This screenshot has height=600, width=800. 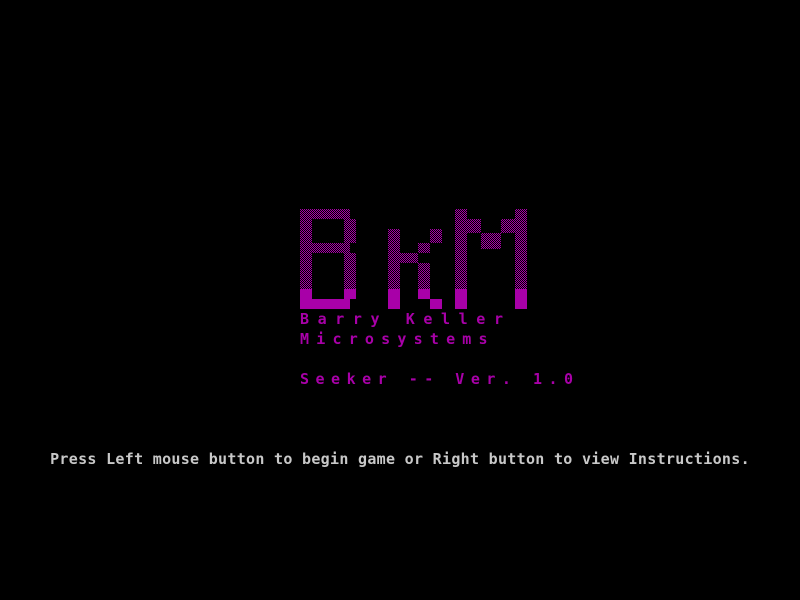 I want to click on game-title-version: Seeker -- Ver. 1.0, so click(x=440, y=379).